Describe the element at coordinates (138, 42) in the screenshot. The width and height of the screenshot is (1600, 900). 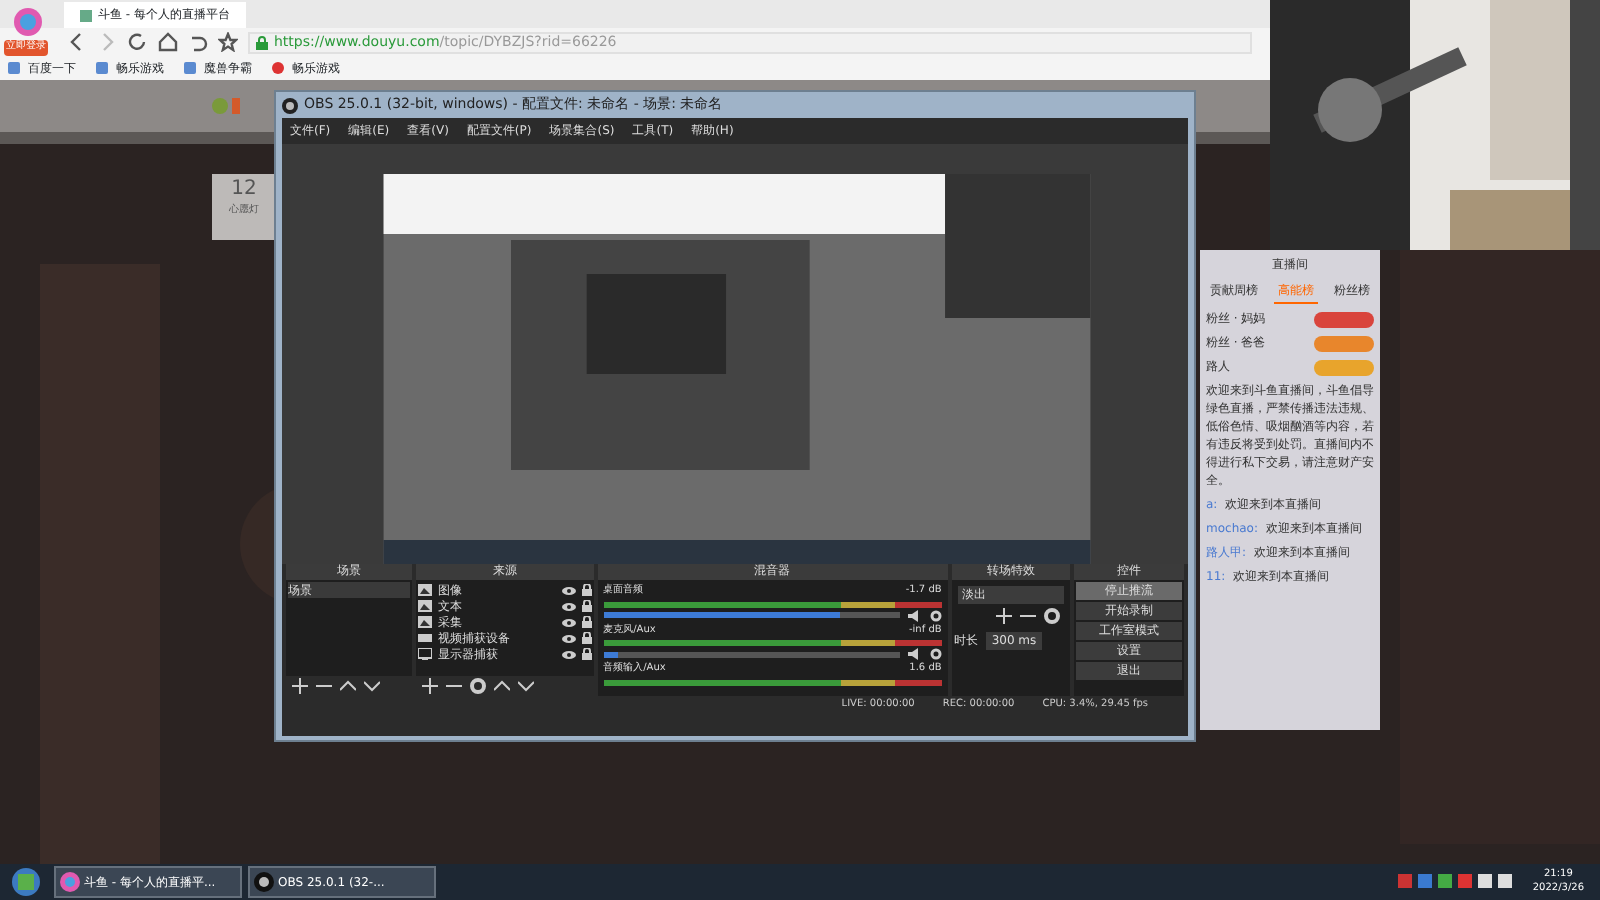
I see `reload-icon` at that location.